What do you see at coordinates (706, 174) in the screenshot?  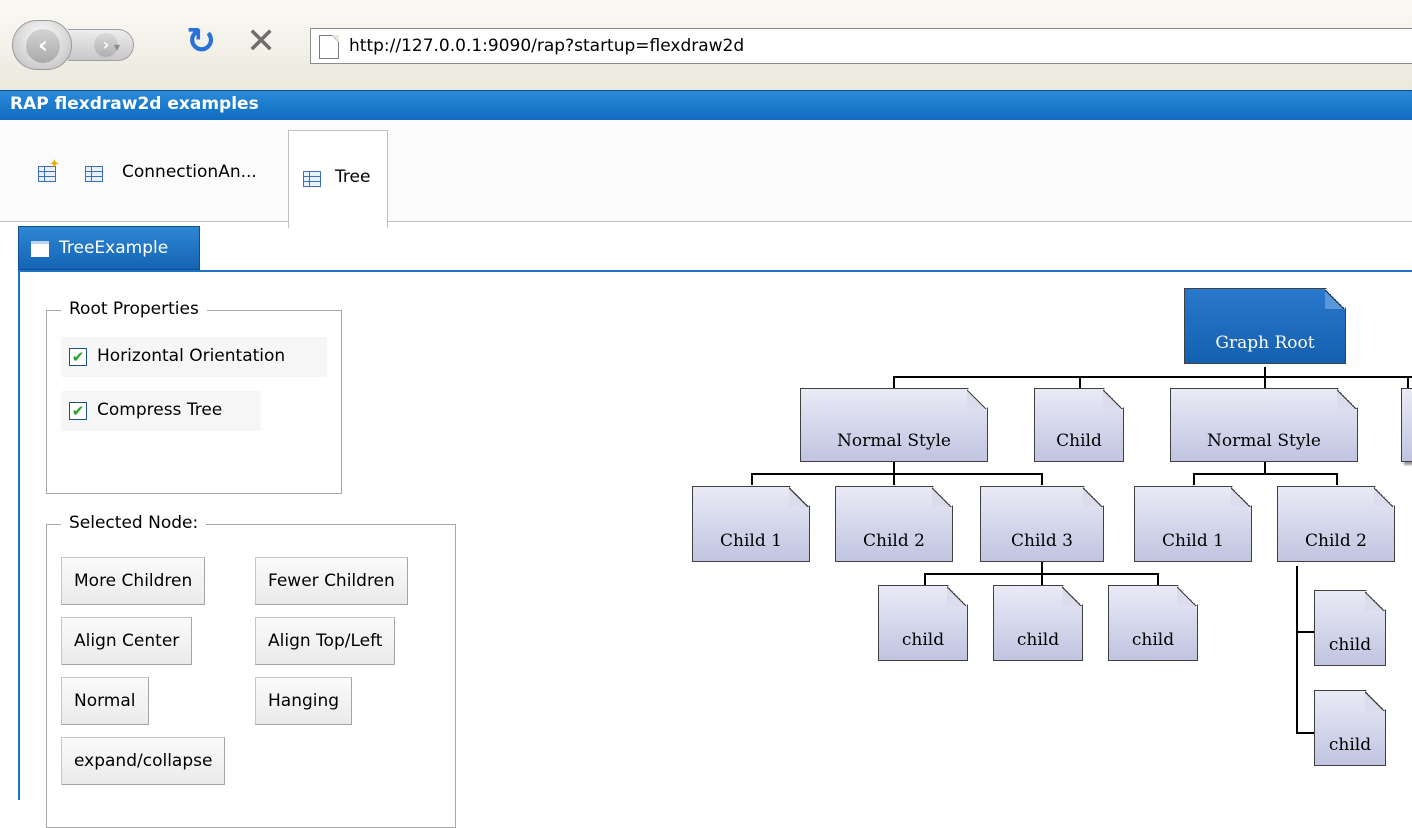 I see `perspective-bar: ConnectionAn... Tree` at bounding box center [706, 174].